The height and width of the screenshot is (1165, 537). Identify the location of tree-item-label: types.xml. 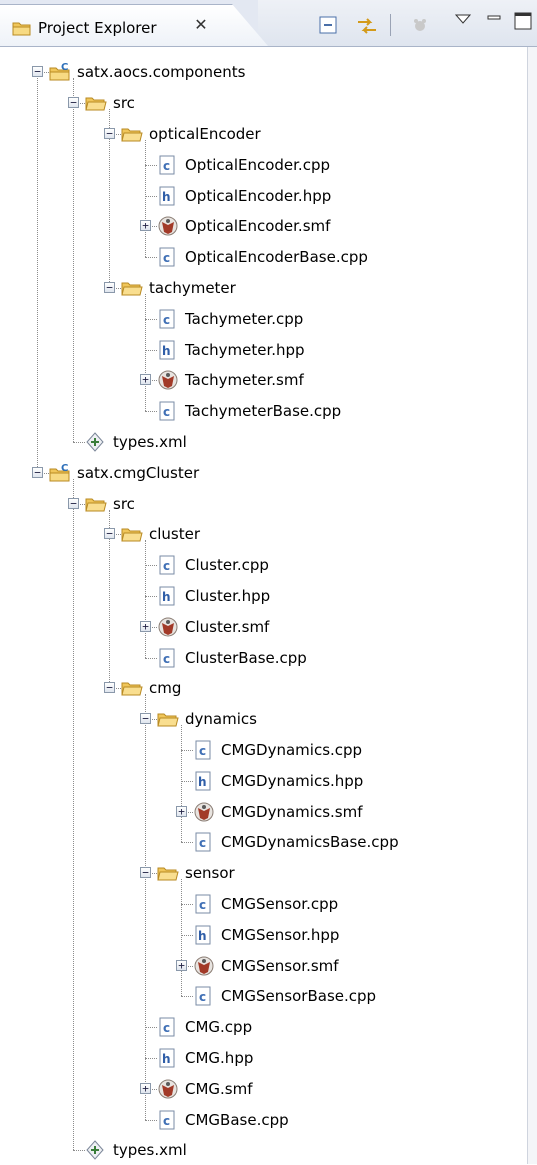
(150, 442).